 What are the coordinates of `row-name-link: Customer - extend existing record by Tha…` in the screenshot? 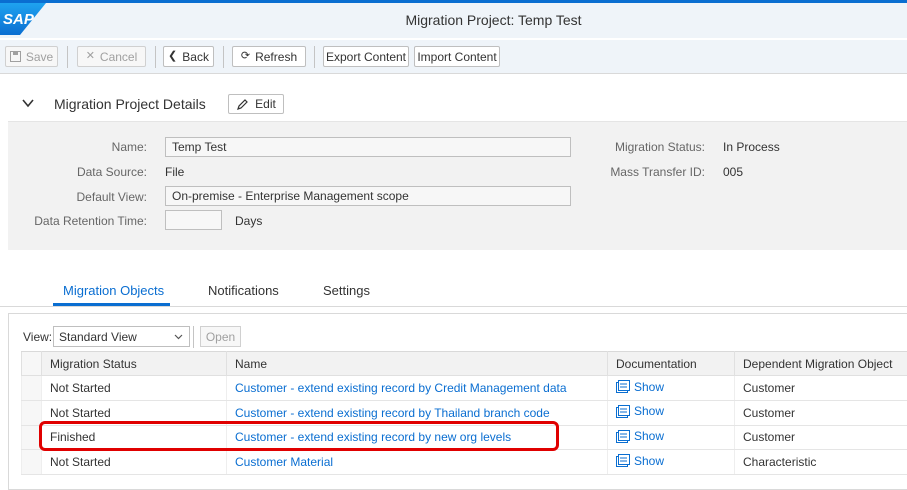 It's located at (417, 413).